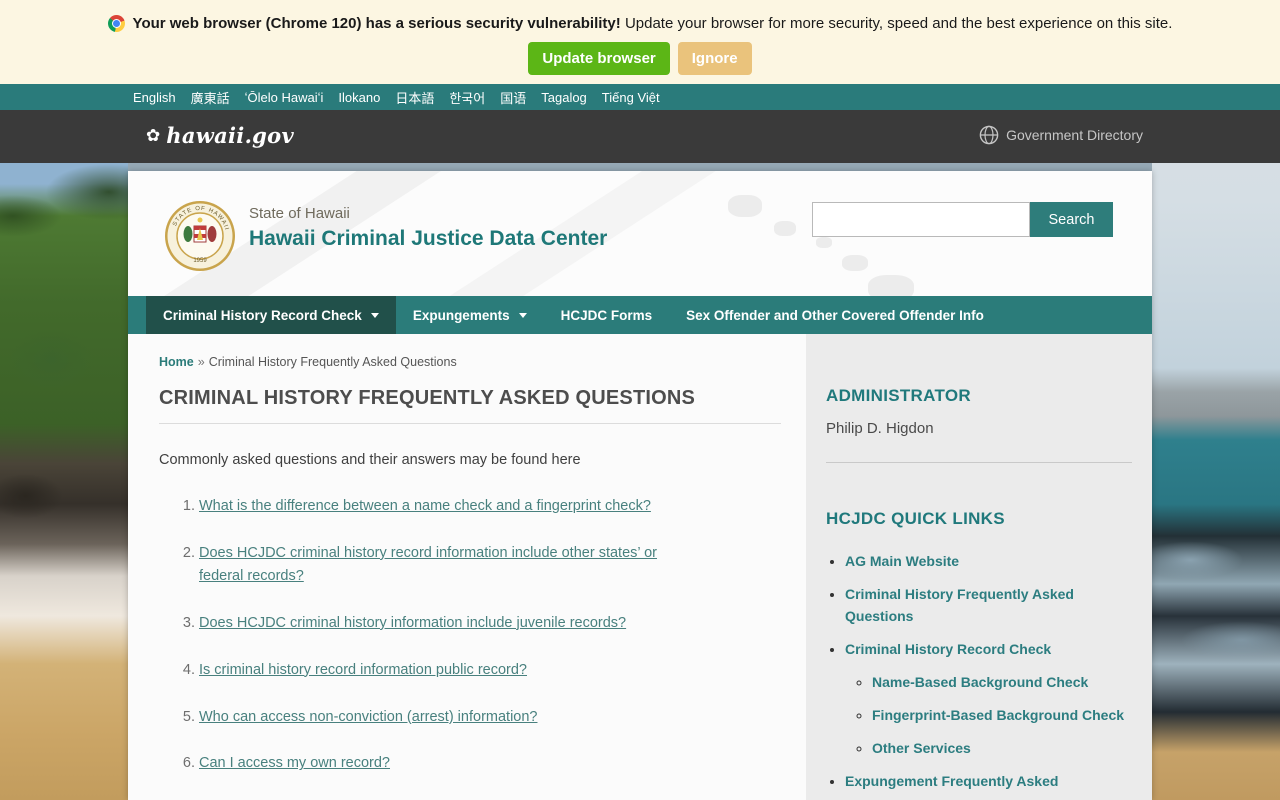 This screenshot has width=1280, height=800. I want to click on quick-link-criminal-history-record-check: Criminal History Record Check, so click(948, 649).